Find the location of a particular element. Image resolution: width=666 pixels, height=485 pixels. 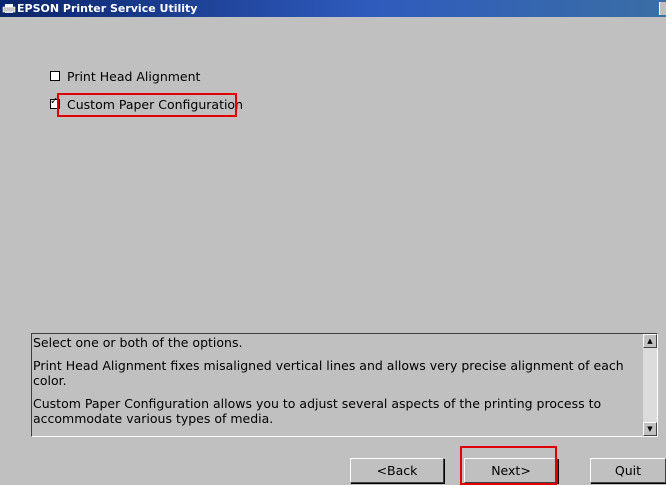

option-print-head-alignment: Print Head Alignment is located at coordinates (125, 76).